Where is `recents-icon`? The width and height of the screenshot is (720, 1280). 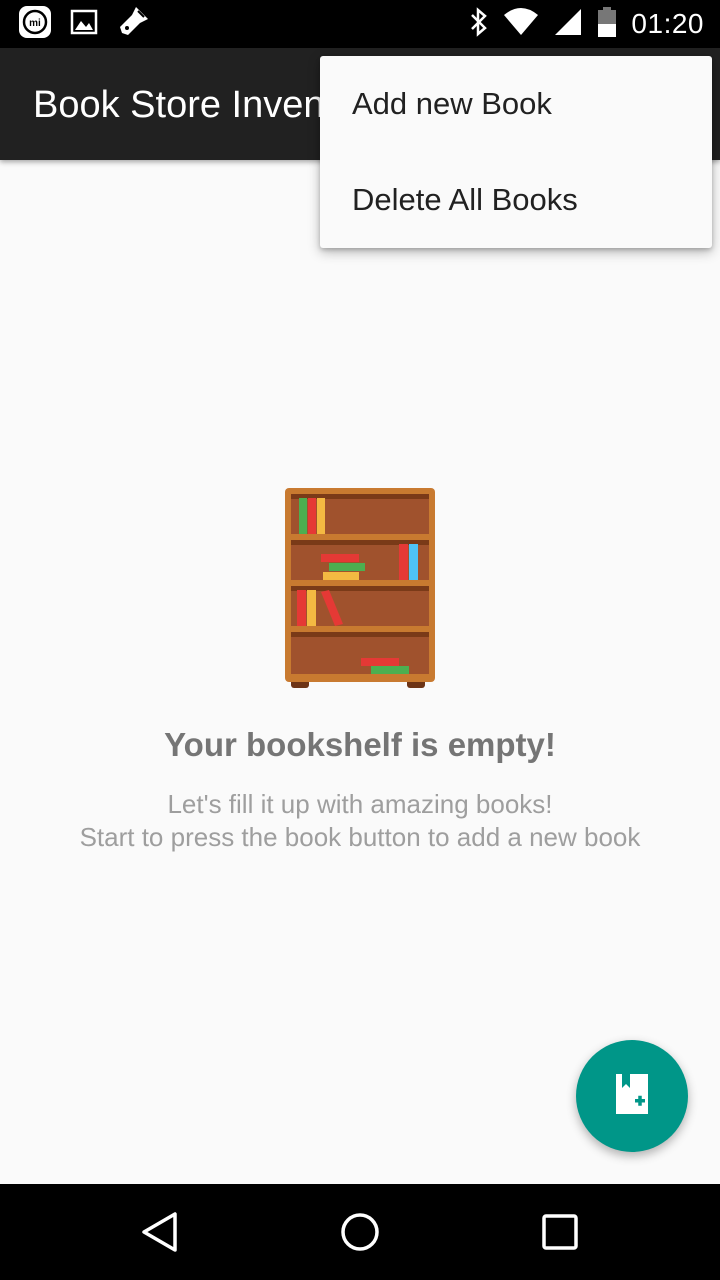 recents-icon is located at coordinates (560, 1232).